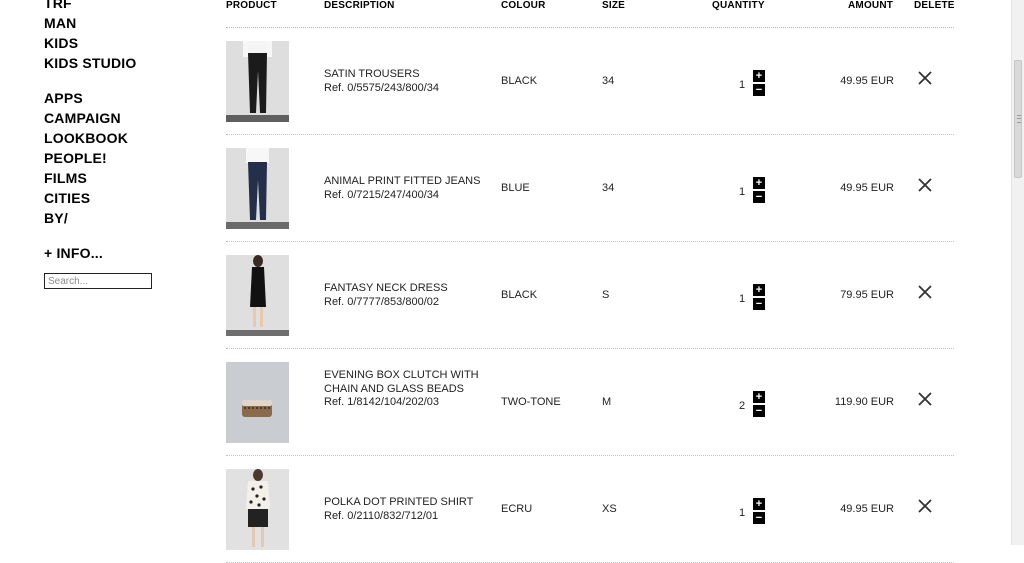  Describe the element at coordinates (404, 289) in the screenshot. I see `item-name: FANTASY NECK DRESS` at that location.